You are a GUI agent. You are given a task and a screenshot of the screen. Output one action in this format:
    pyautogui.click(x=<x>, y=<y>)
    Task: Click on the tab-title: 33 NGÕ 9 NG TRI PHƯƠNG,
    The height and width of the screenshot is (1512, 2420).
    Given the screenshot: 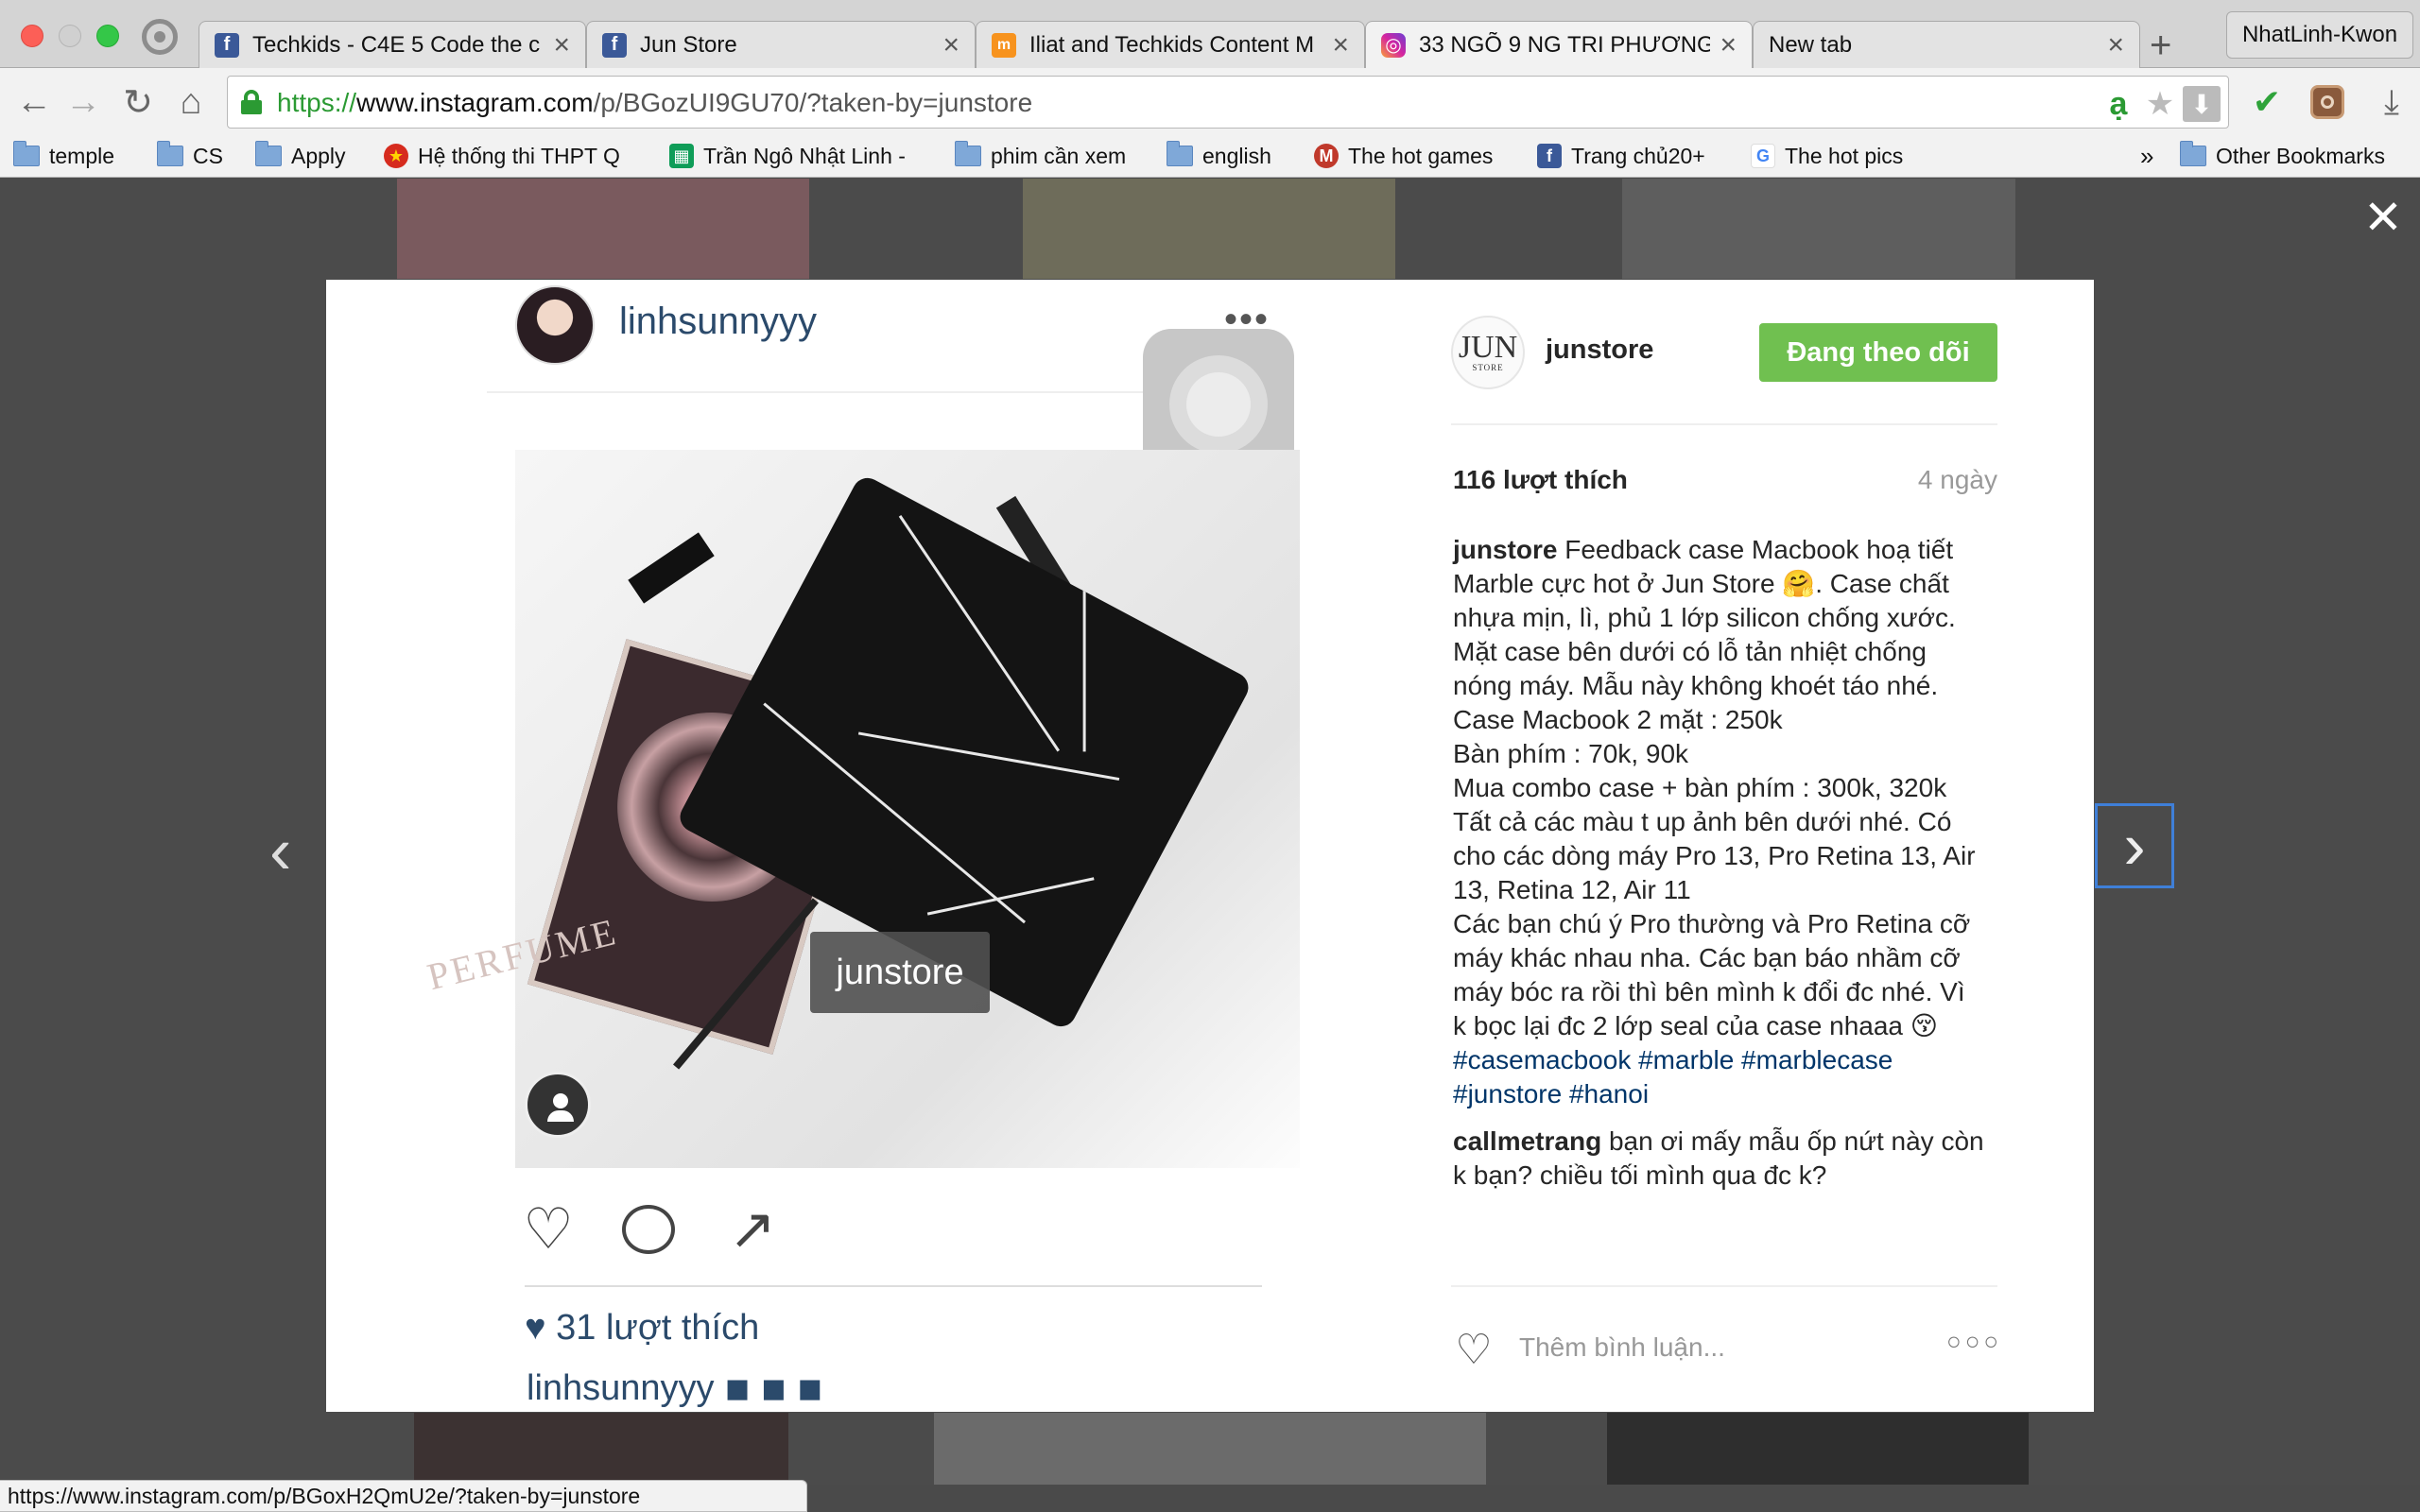 What is the action you would take?
    pyautogui.click(x=1565, y=44)
    